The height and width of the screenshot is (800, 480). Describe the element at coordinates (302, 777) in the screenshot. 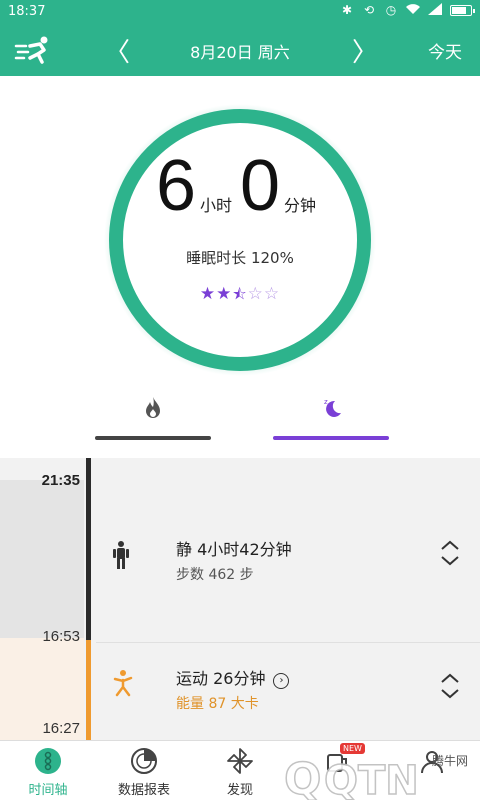

I see `svg-text: Q` at that location.